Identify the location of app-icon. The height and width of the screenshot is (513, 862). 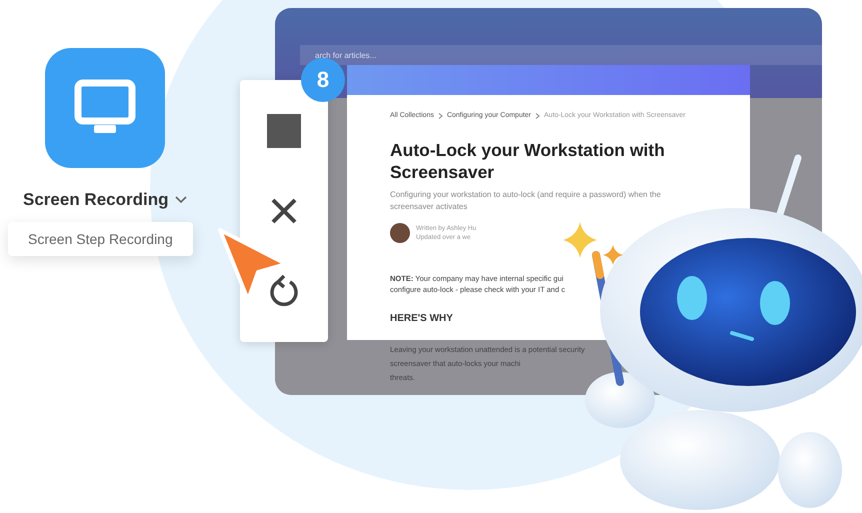
(105, 108).